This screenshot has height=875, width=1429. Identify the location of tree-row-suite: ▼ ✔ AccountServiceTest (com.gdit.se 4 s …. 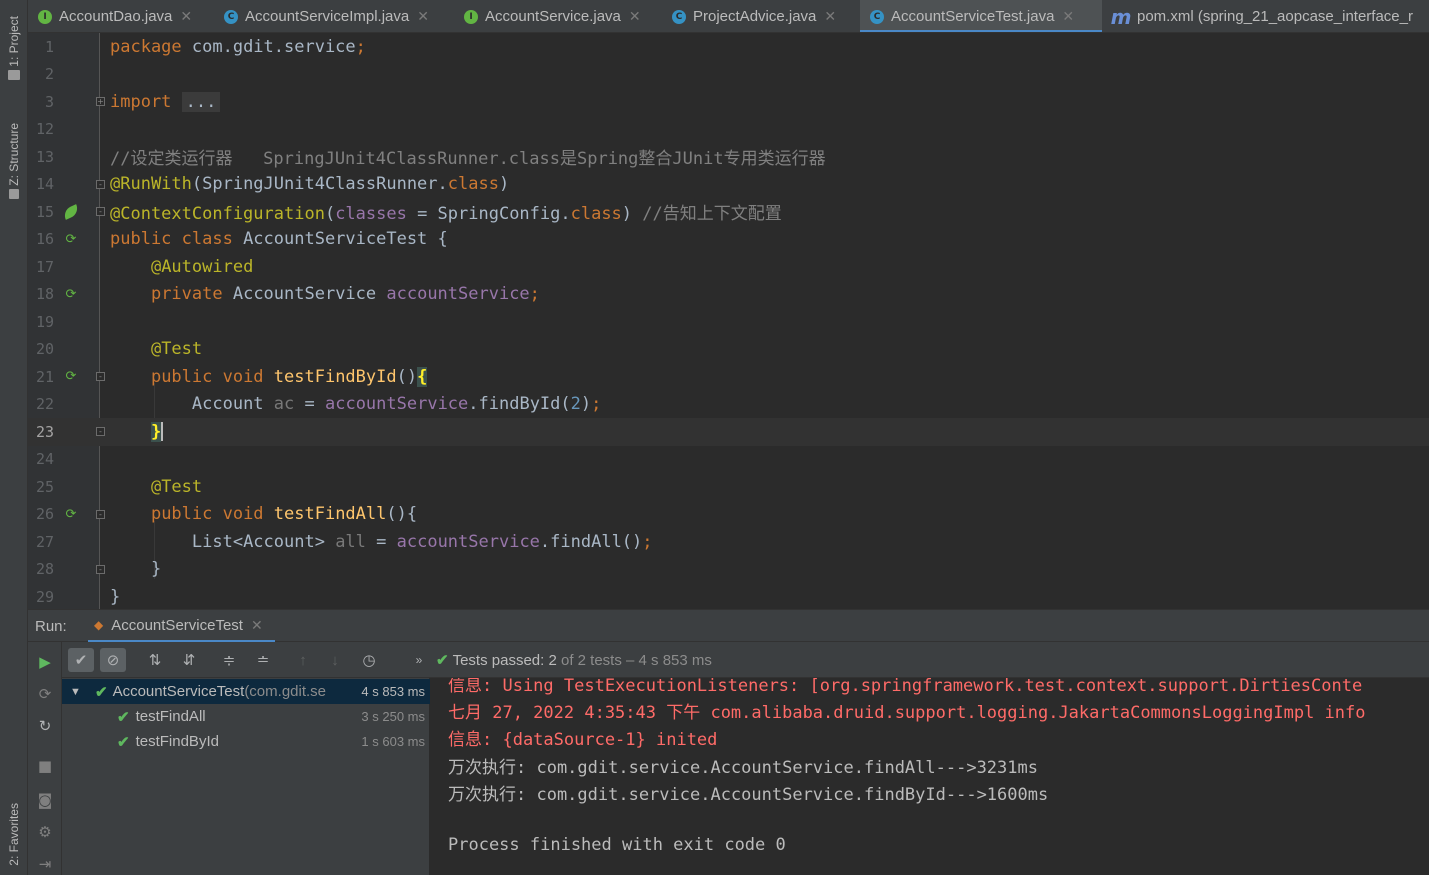
(246, 691).